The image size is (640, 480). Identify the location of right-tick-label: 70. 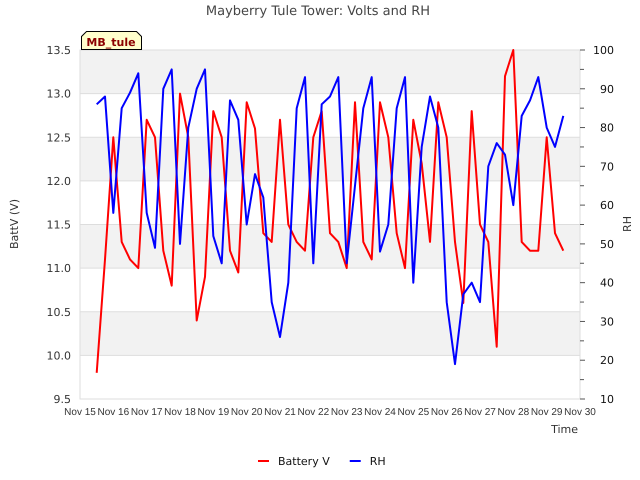
(607, 167).